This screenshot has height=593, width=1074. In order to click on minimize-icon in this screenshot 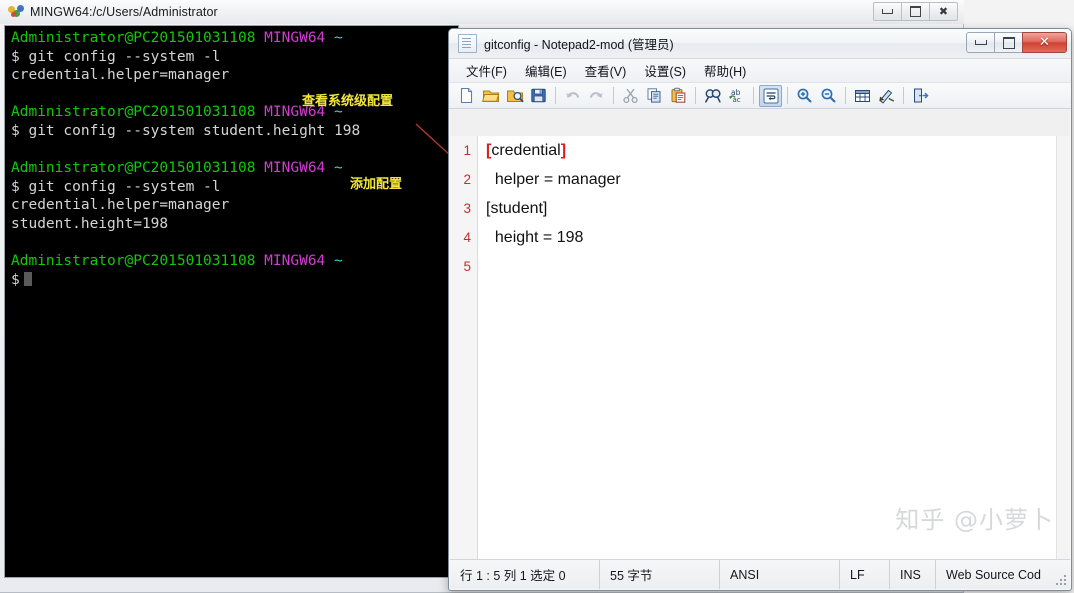, I will do `click(980, 42)`.